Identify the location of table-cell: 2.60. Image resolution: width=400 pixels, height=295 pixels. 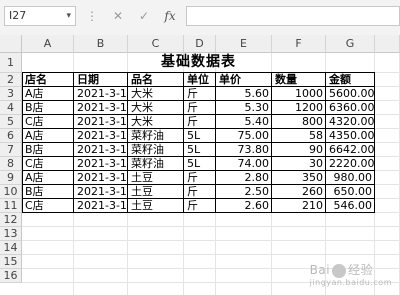
(244, 206).